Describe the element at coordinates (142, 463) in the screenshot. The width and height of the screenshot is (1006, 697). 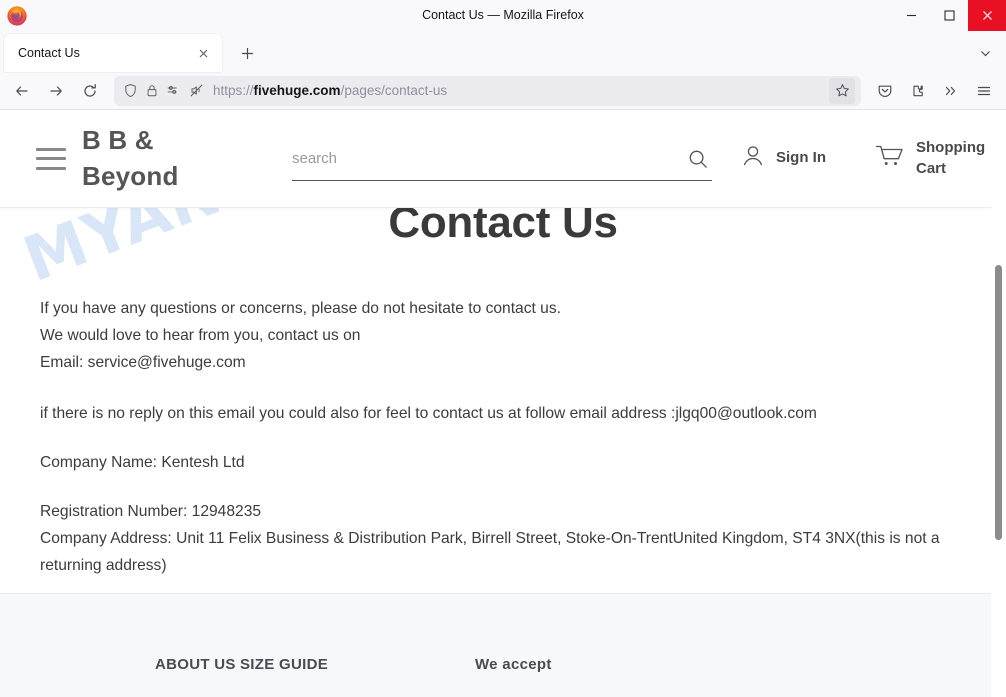
I see `content-line-5: Company Name: Kentesh Ltd` at that location.